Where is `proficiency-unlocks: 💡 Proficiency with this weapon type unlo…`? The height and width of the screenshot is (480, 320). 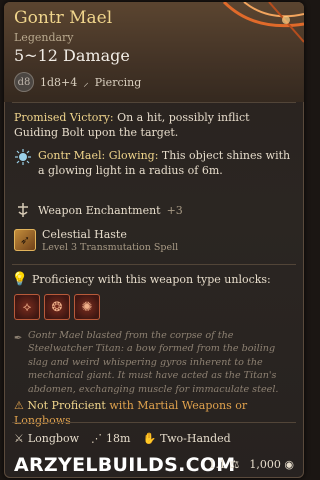
proficiency-unlocks: 💡 Proficiency with this weapon type unlo… is located at coordinates (152, 295).